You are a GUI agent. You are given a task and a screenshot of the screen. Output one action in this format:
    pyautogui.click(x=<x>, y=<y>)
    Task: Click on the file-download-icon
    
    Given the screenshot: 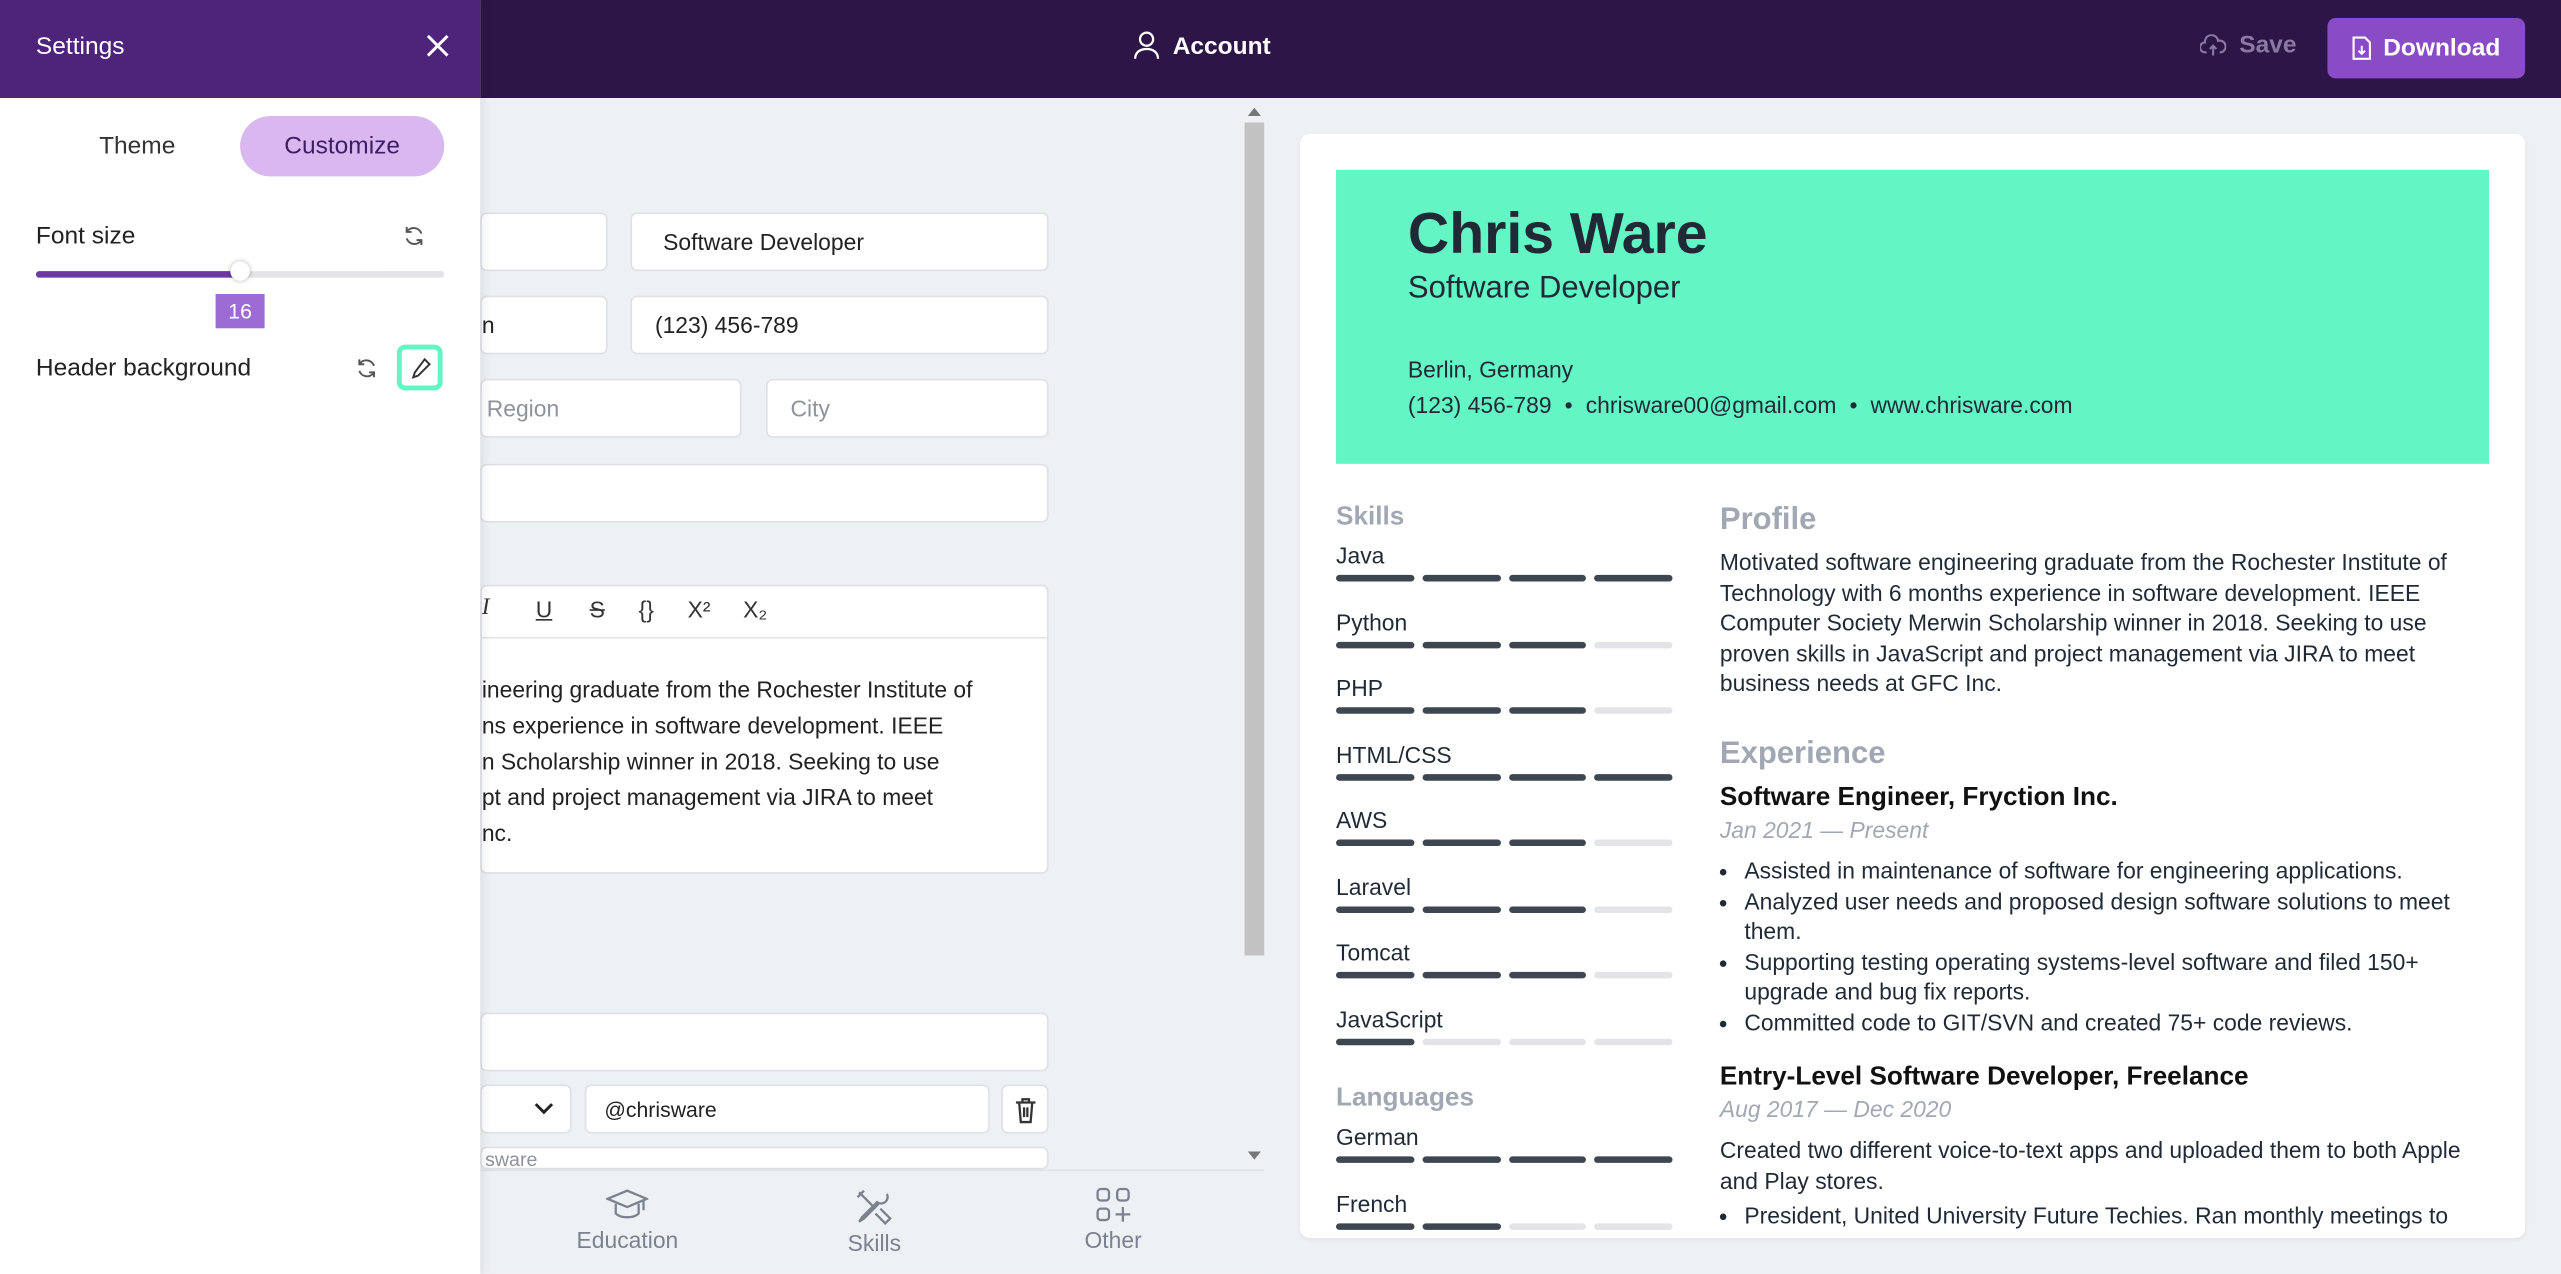 What is the action you would take?
    pyautogui.click(x=2362, y=48)
    